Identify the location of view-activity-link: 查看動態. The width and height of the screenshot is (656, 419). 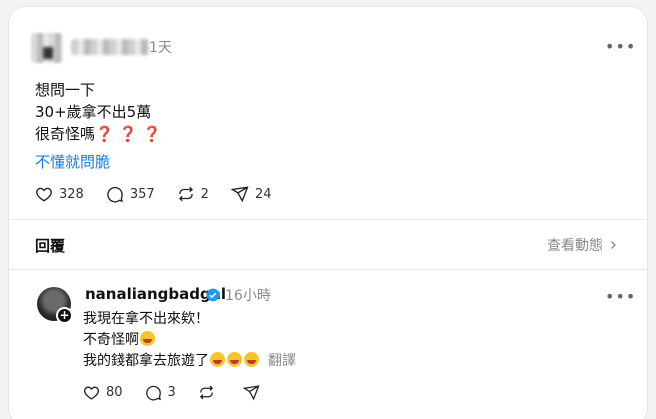
(583, 245).